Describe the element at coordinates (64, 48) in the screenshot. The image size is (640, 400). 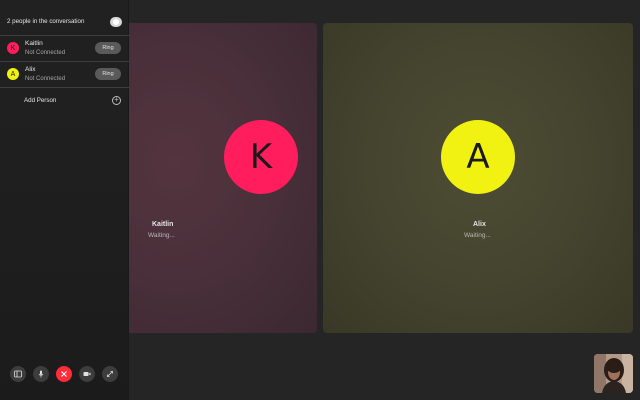
I see `person-row-kaitlin: K Kaitlin Not Connected Ring` at that location.